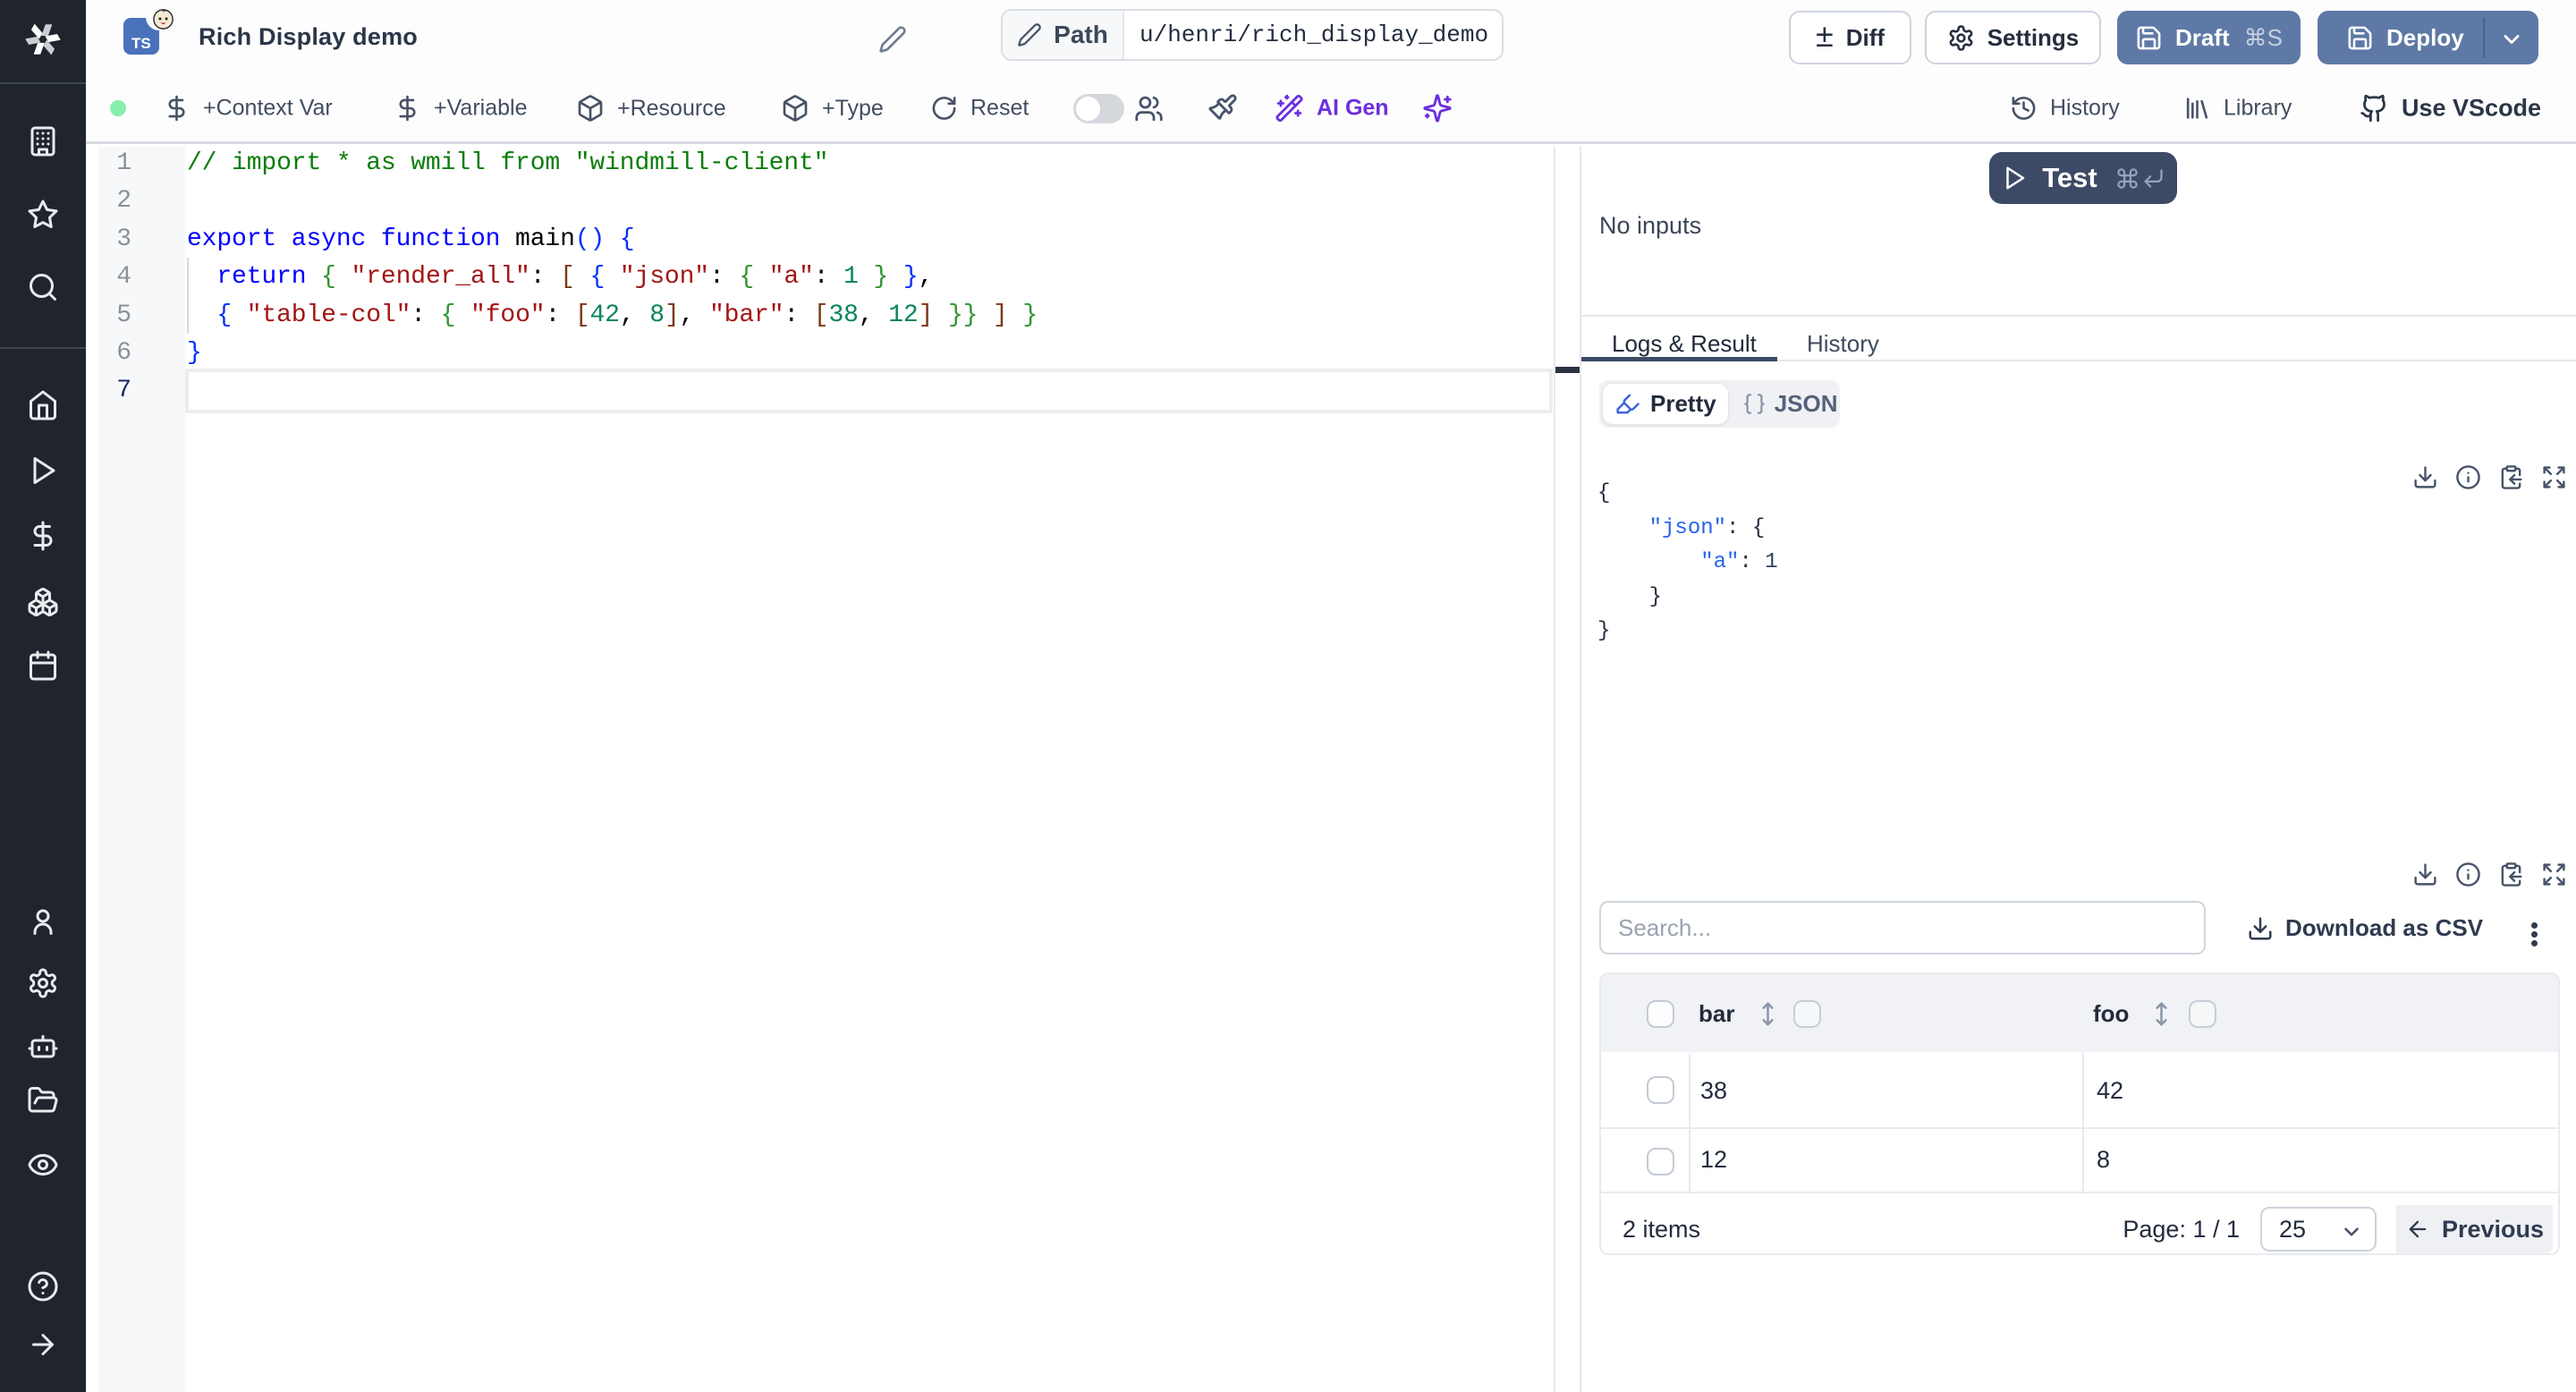 The image size is (2576, 1392). What do you see at coordinates (141, 43) in the screenshot?
I see `svg-text: TS` at bounding box center [141, 43].